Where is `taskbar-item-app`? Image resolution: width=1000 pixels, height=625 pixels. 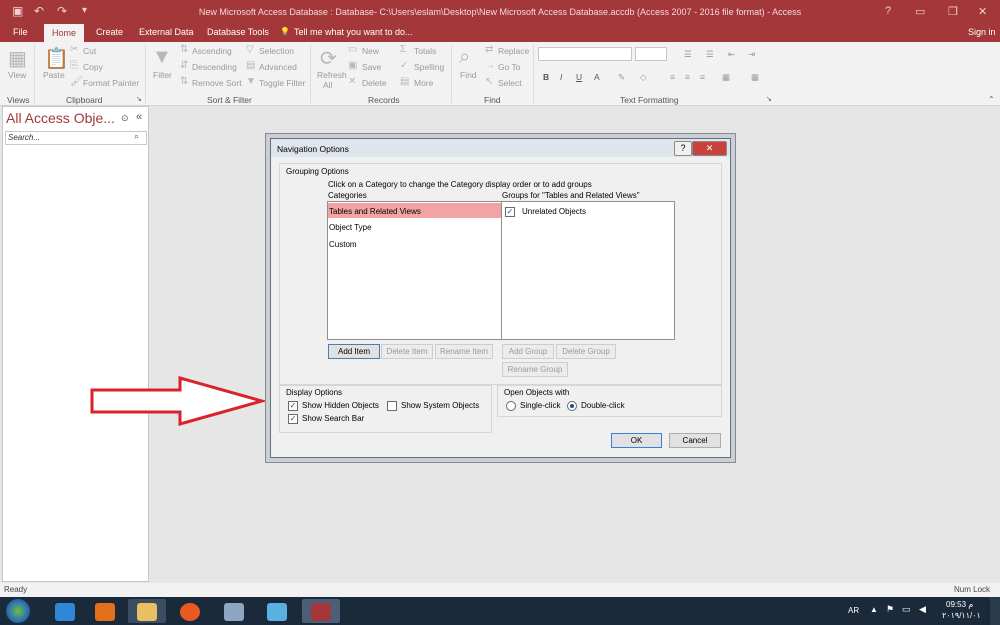
taskbar-item-app is located at coordinates (277, 611).